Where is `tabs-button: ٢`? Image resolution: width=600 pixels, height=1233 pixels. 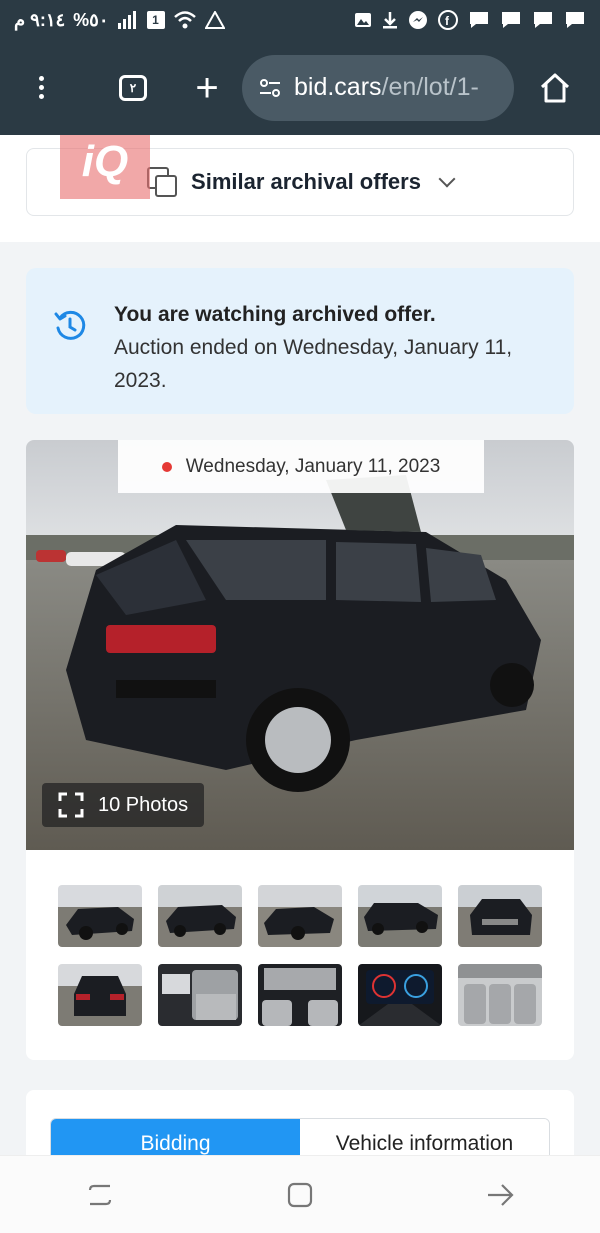
tabs-button: ٢ is located at coordinates (133, 88).